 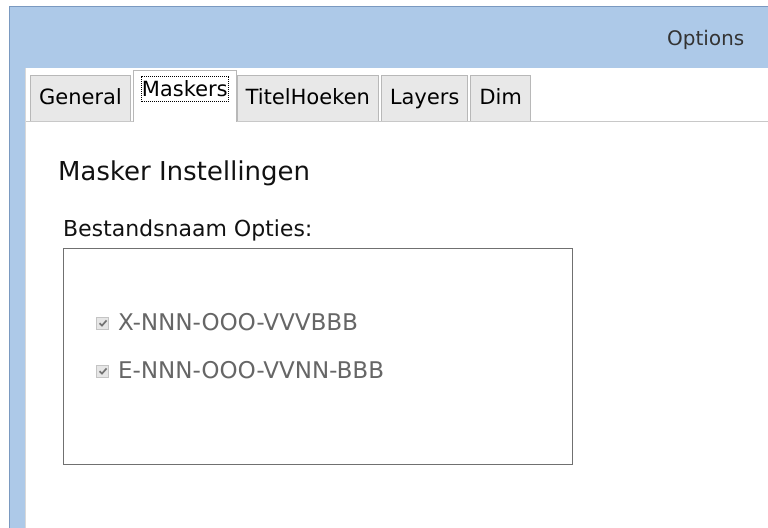 What do you see at coordinates (185, 172) in the screenshot?
I see `section-heading: Masker Instellingen` at bounding box center [185, 172].